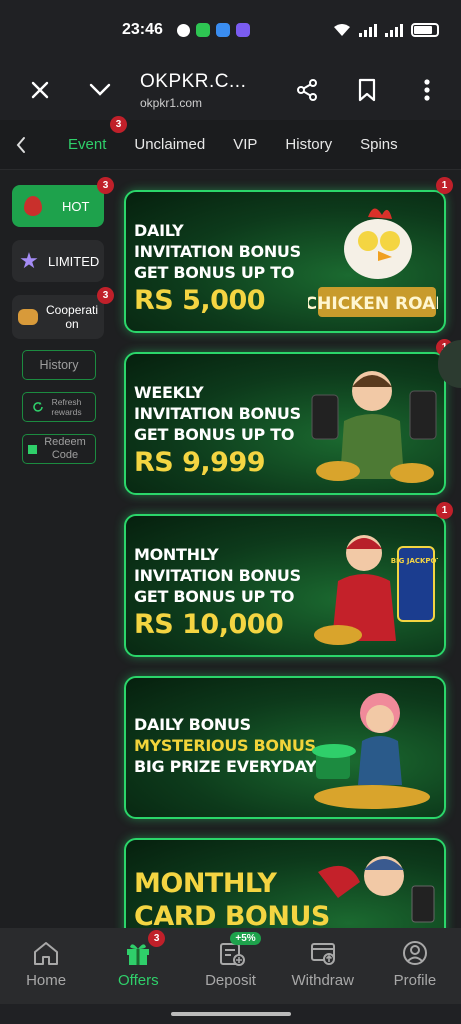 The height and width of the screenshot is (1024, 461). I want to click on gift-icon, so click(138, 954).